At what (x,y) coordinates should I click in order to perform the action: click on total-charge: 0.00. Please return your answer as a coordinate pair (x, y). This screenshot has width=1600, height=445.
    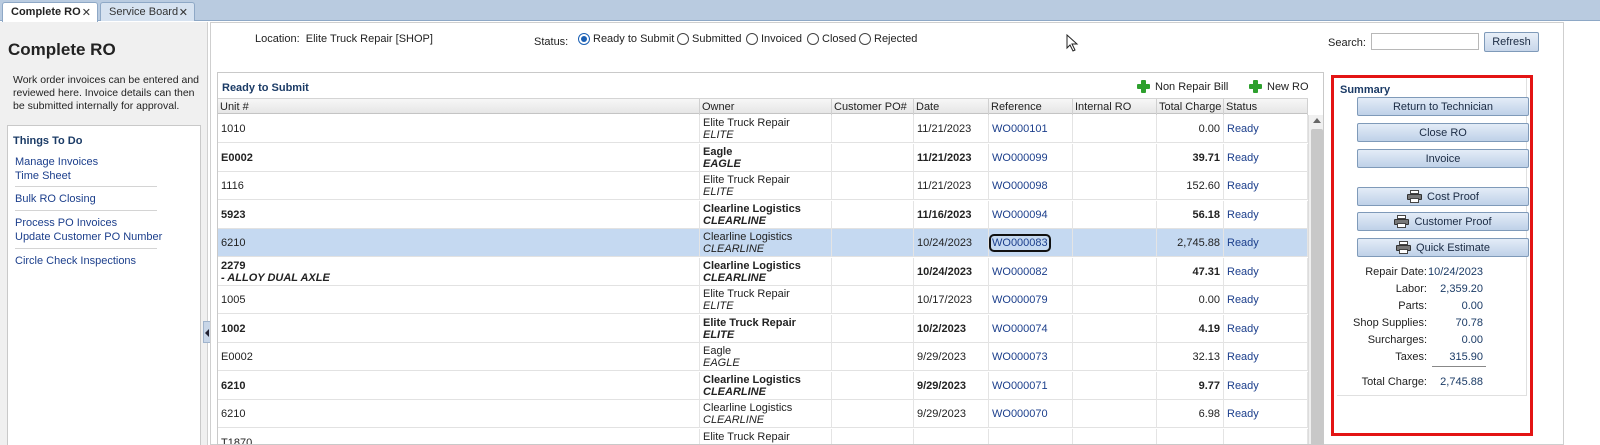
    Looking at the image, I should click on (1209, 300).